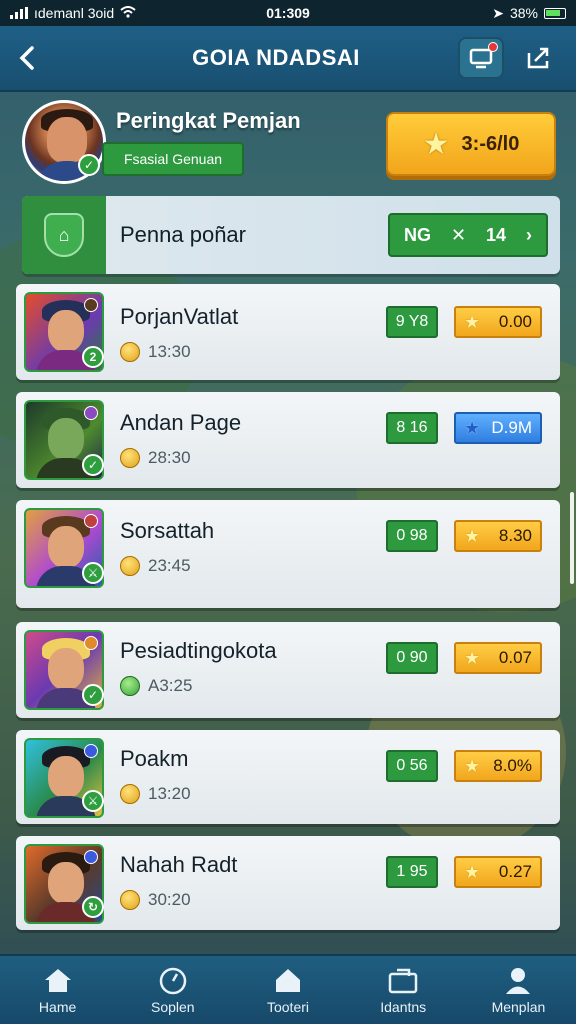 This screenshot has width=576, height=1024. Describe the element at coordinates (412, 536) in the screenshot. I see `player-rank: 0 98` at that location.